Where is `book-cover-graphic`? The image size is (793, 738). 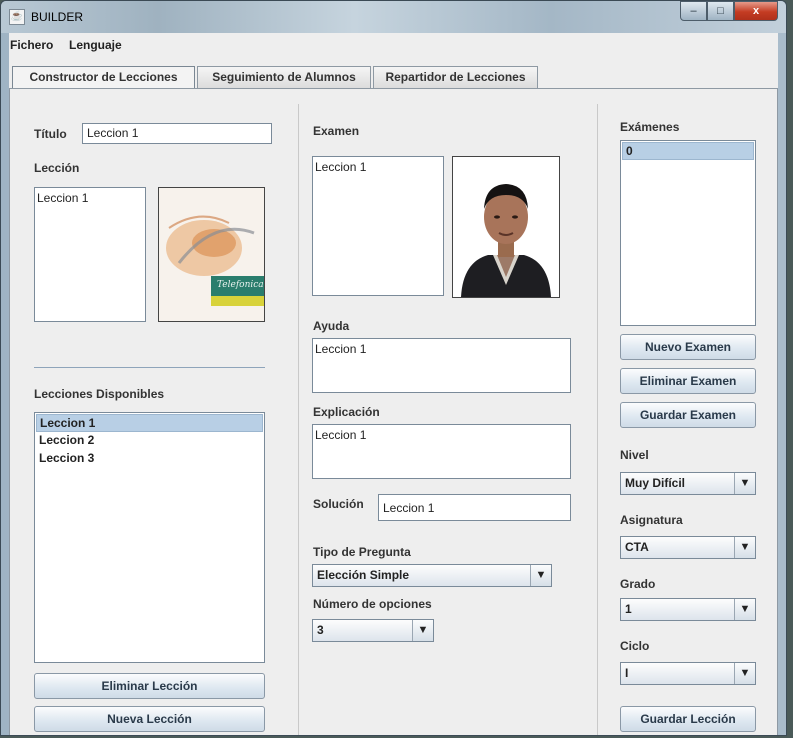 book-cover-graphic is located at coordinates (211, 254).